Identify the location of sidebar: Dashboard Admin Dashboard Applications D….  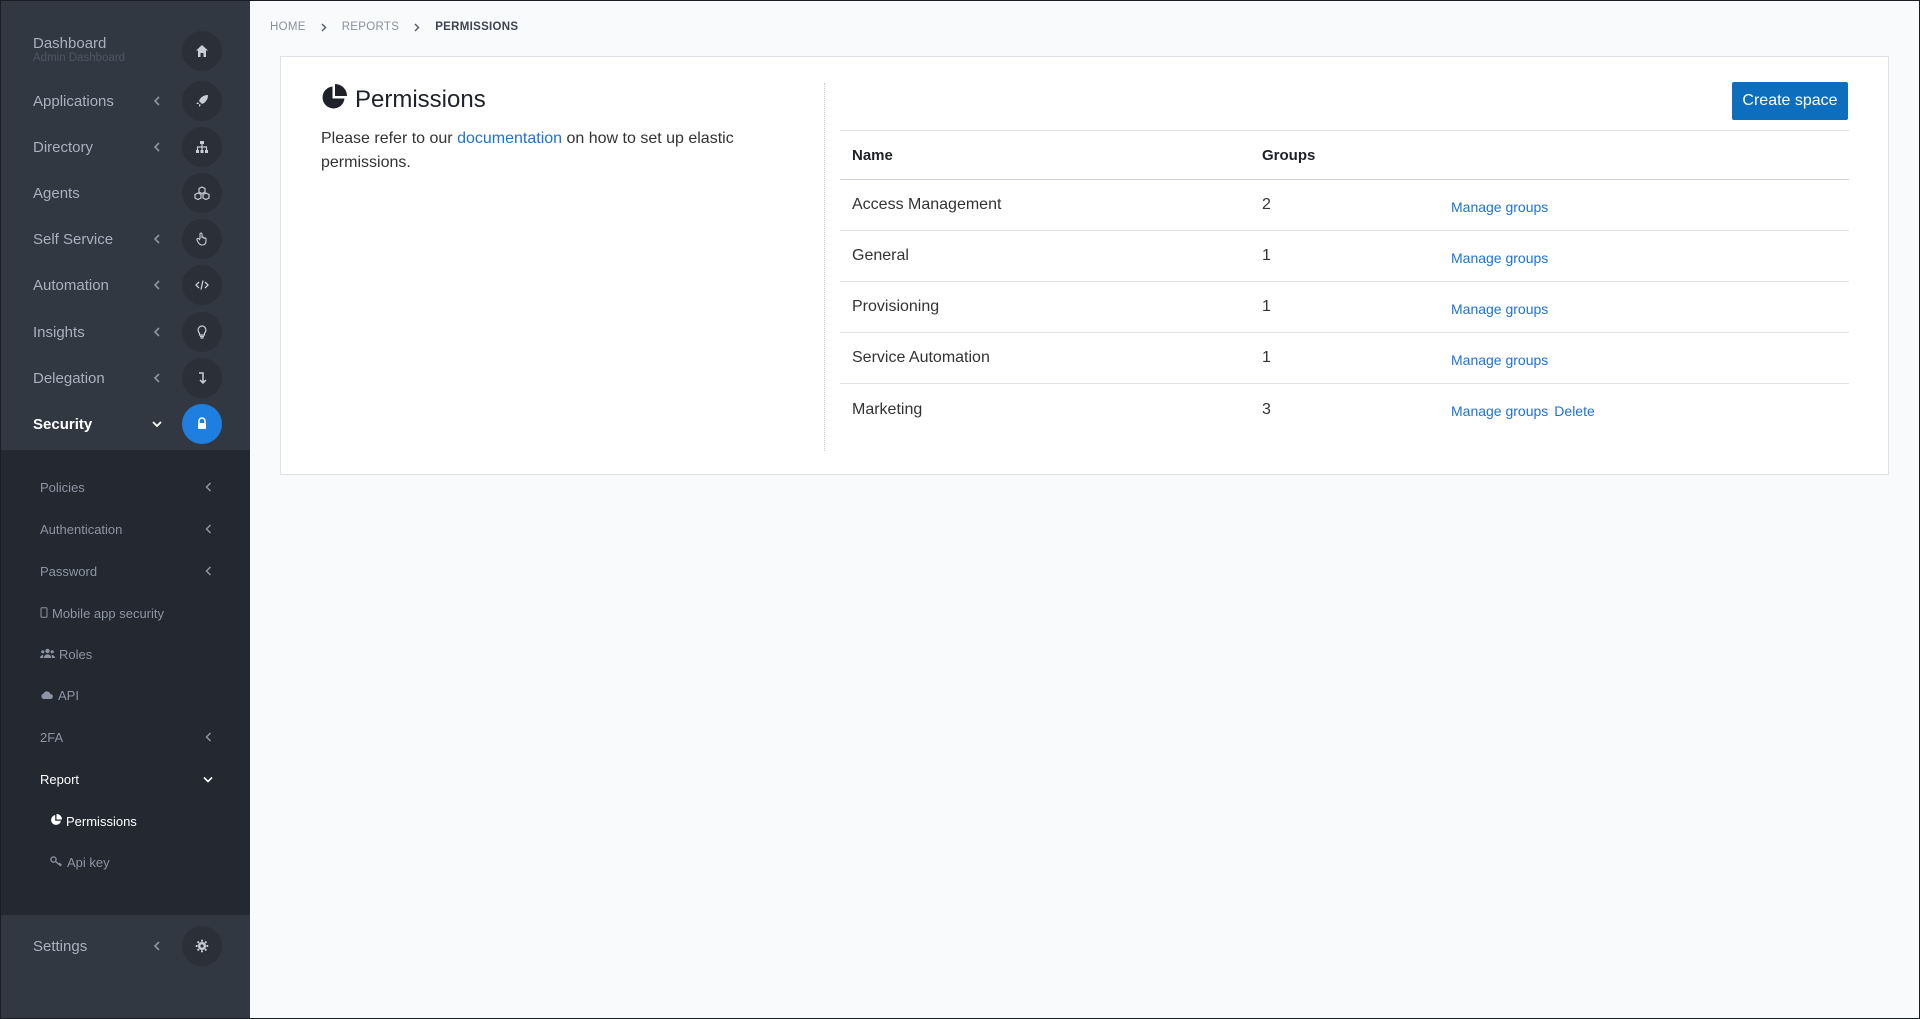
(125, 509).